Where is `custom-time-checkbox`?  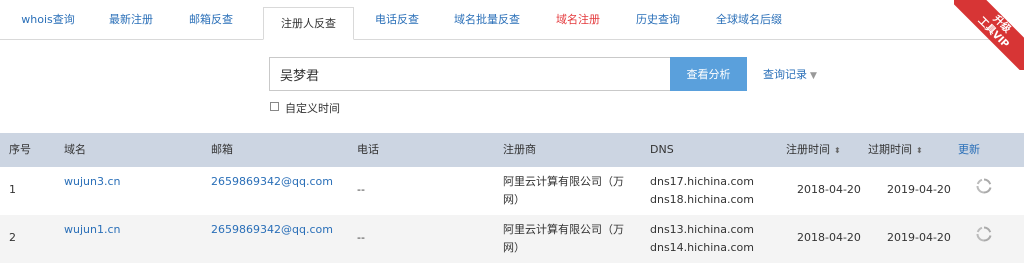 custom-time-checkbox is located at coordinates (274, 106).